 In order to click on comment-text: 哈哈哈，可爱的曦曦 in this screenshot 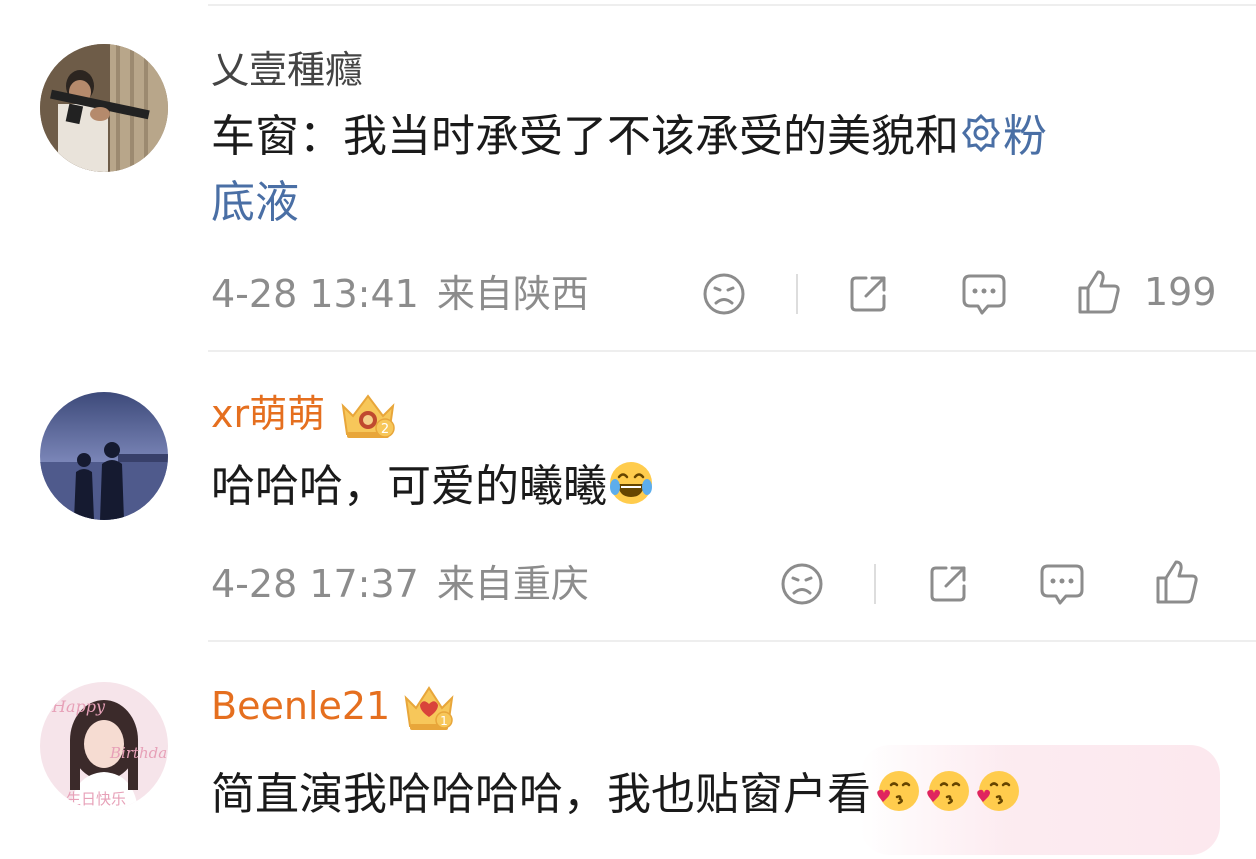, I will do `click(433, 487)`.